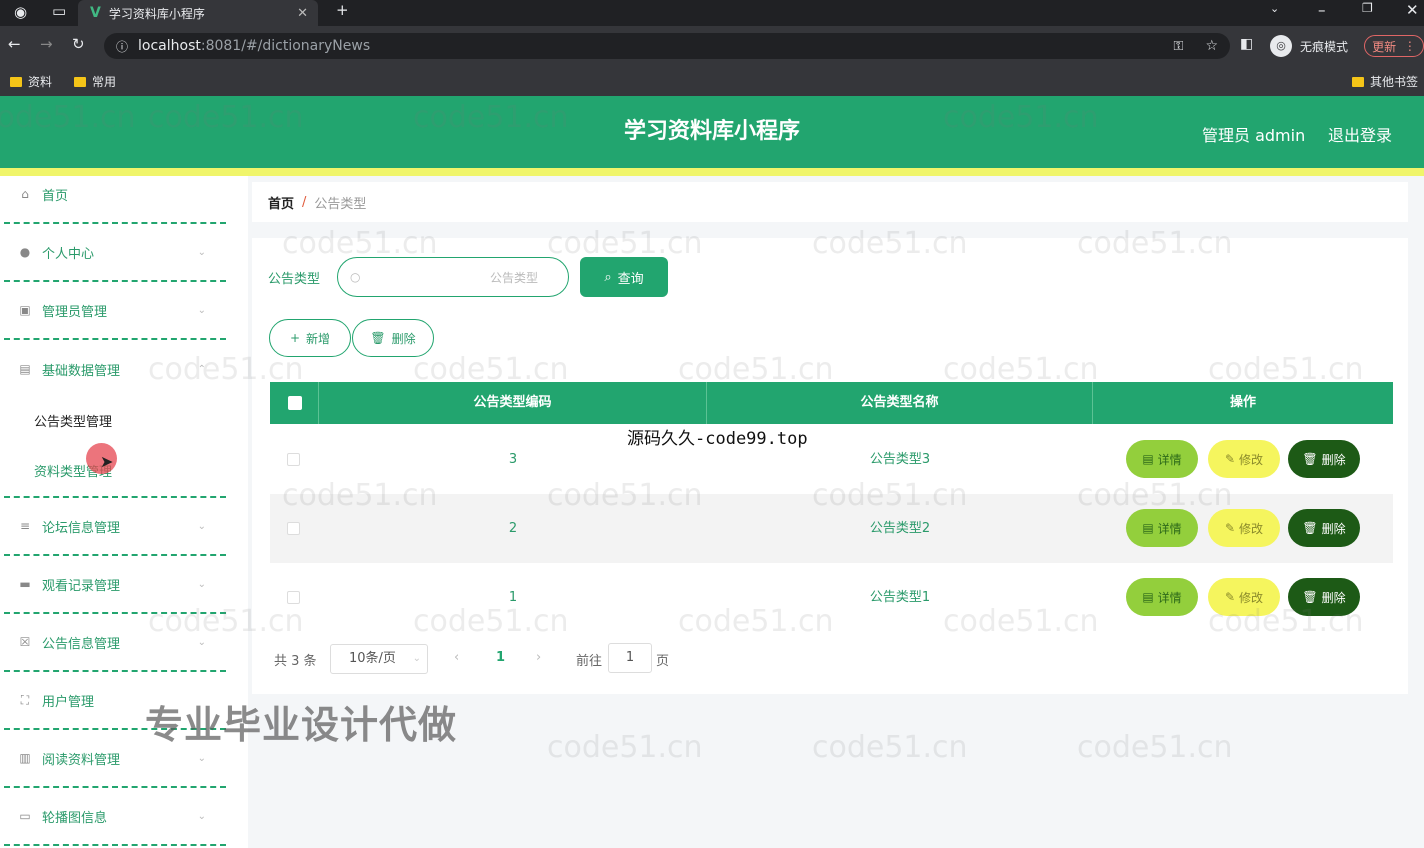 This screenshot has height=848, width=1424. What do you see at coordinates (453, 277) in the screenshot?
I see `search-input: ○ 公告类型` at bounding box center [453, 277].